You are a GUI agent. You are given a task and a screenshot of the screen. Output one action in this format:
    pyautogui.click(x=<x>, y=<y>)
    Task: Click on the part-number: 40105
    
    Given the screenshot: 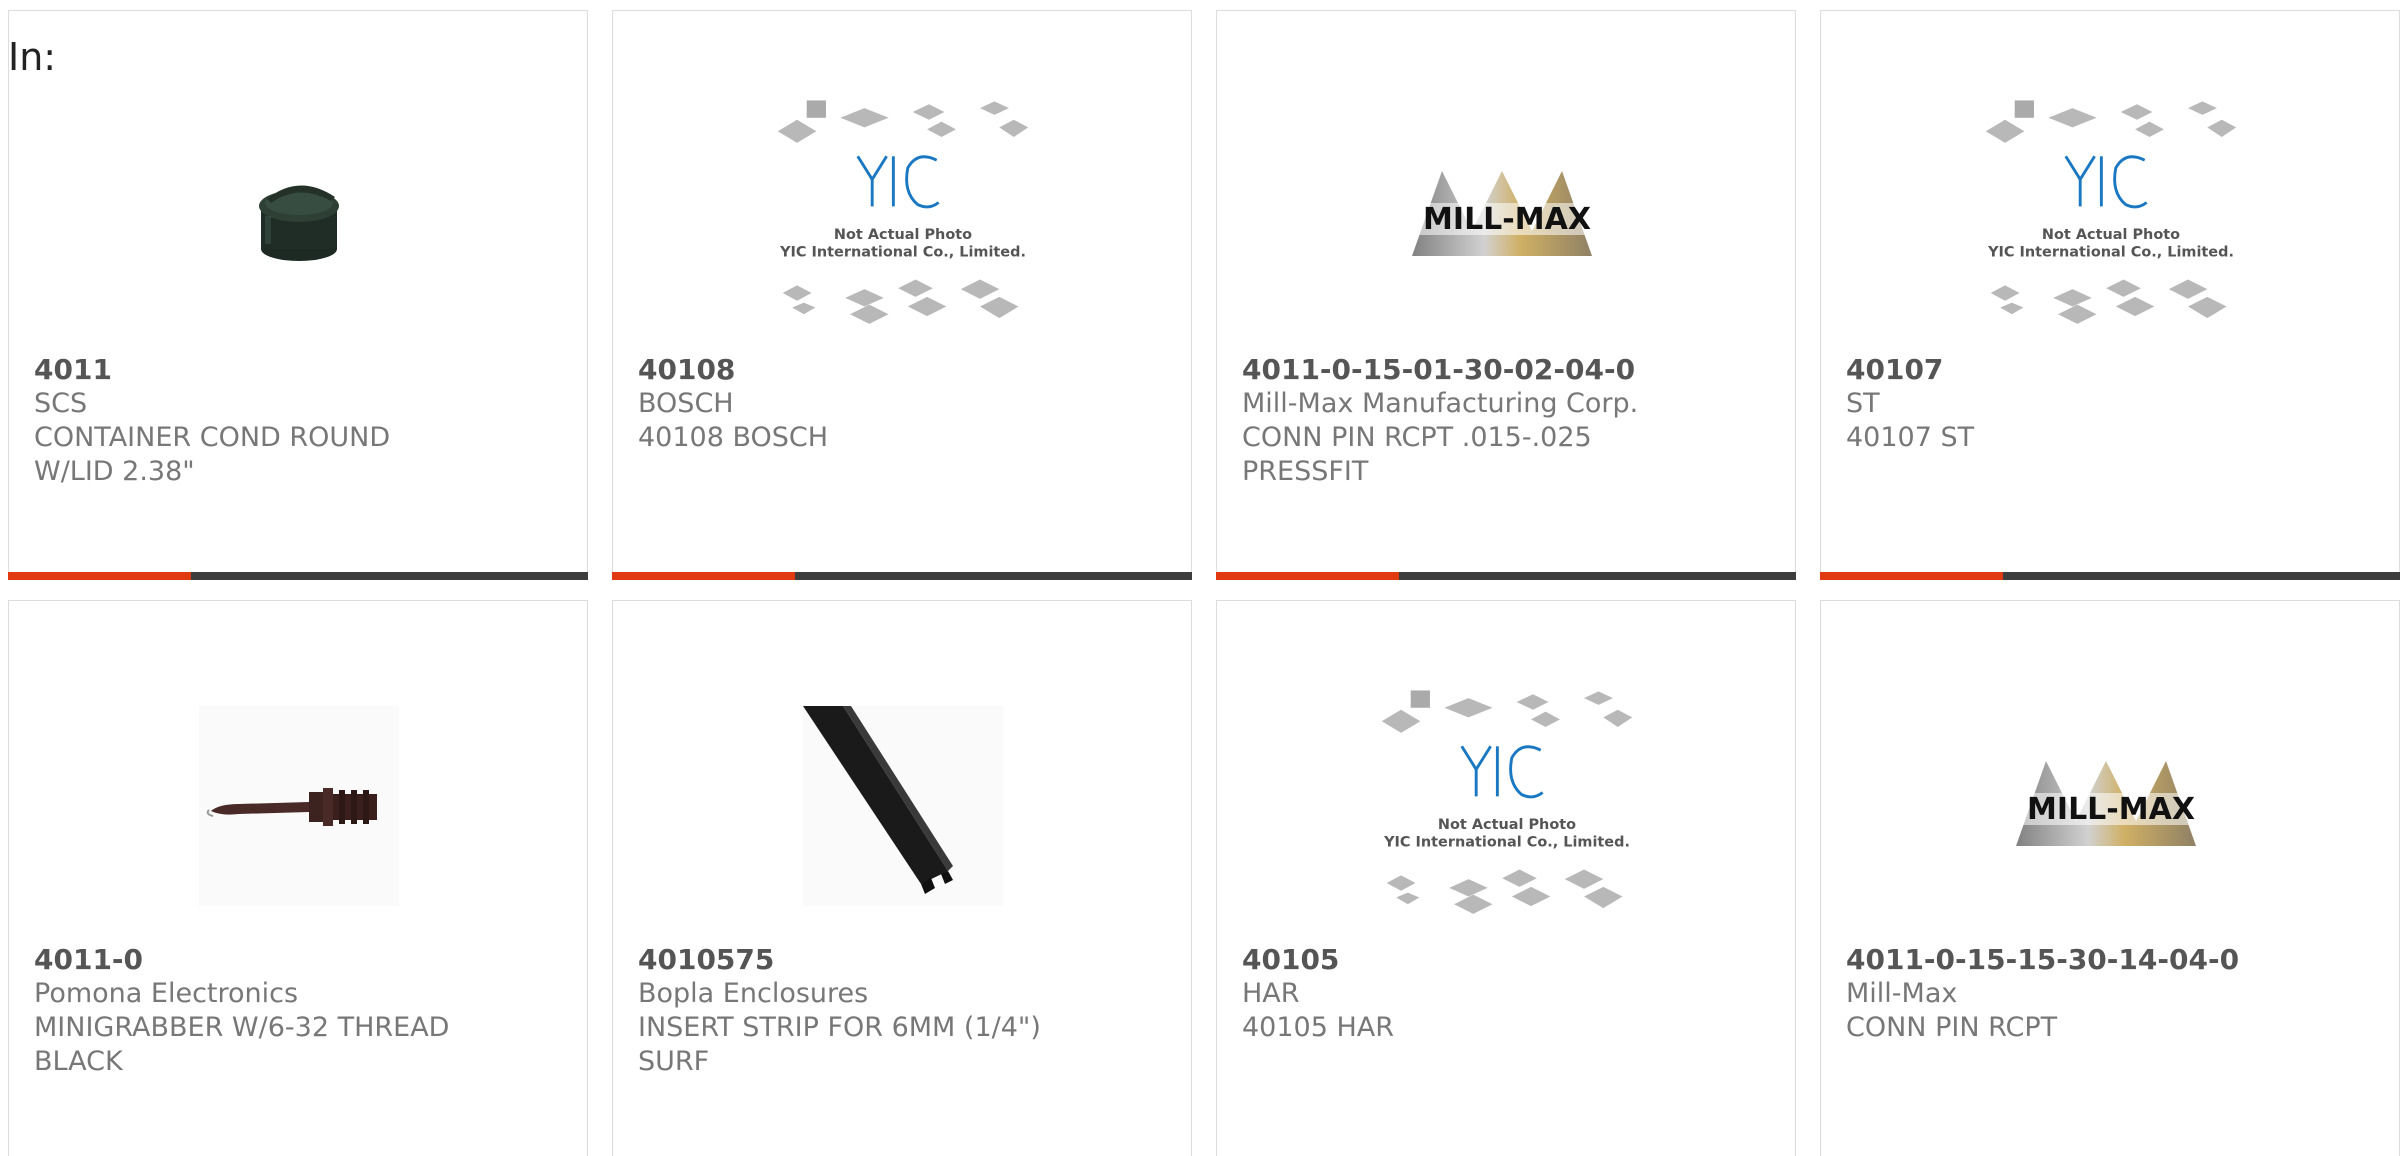 What is the action you would take?
    pyautogui.click(x=1508, y=960)
    